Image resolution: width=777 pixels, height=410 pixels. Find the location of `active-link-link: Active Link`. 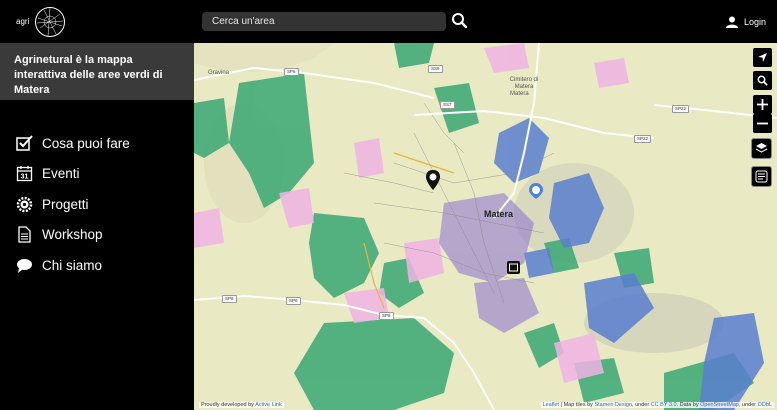

active-link-link: Active Link is located at coordinates (268, 405).